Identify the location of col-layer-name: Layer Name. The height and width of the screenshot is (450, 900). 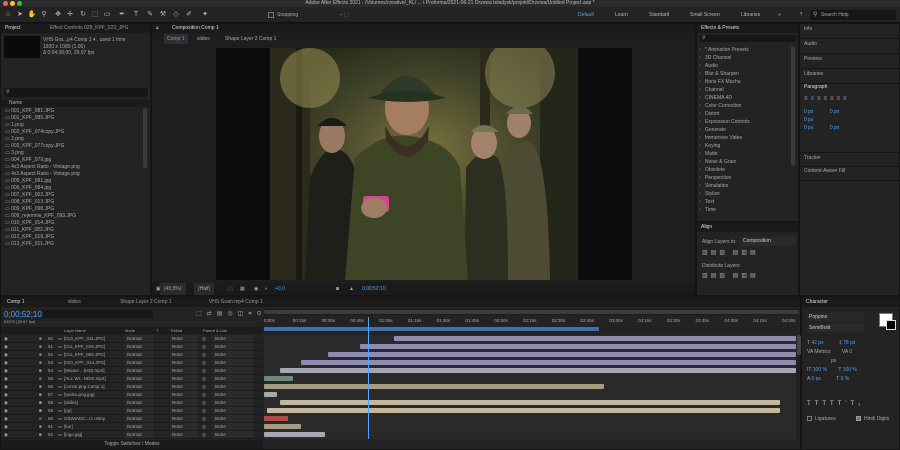
(75, 330).